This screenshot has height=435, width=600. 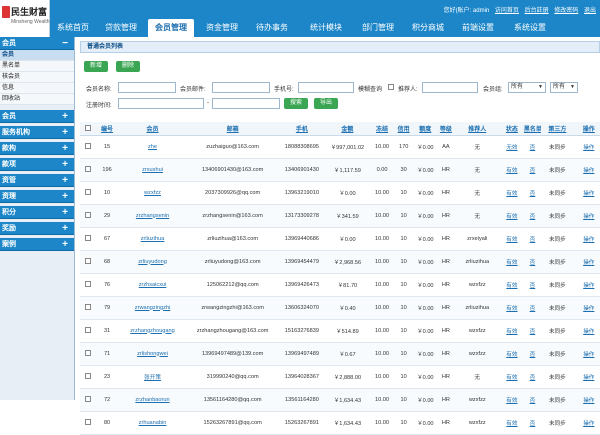 I want to click on col-header: 黑名单, so click(x=532, y=129).